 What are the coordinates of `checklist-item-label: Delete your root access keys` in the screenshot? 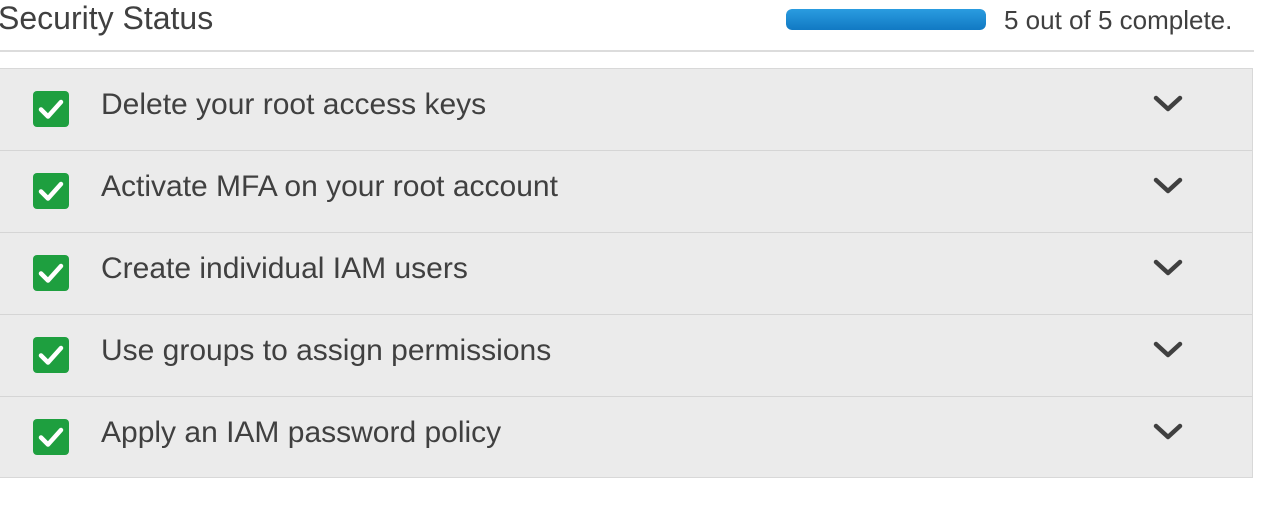 It's located at (294, 104).